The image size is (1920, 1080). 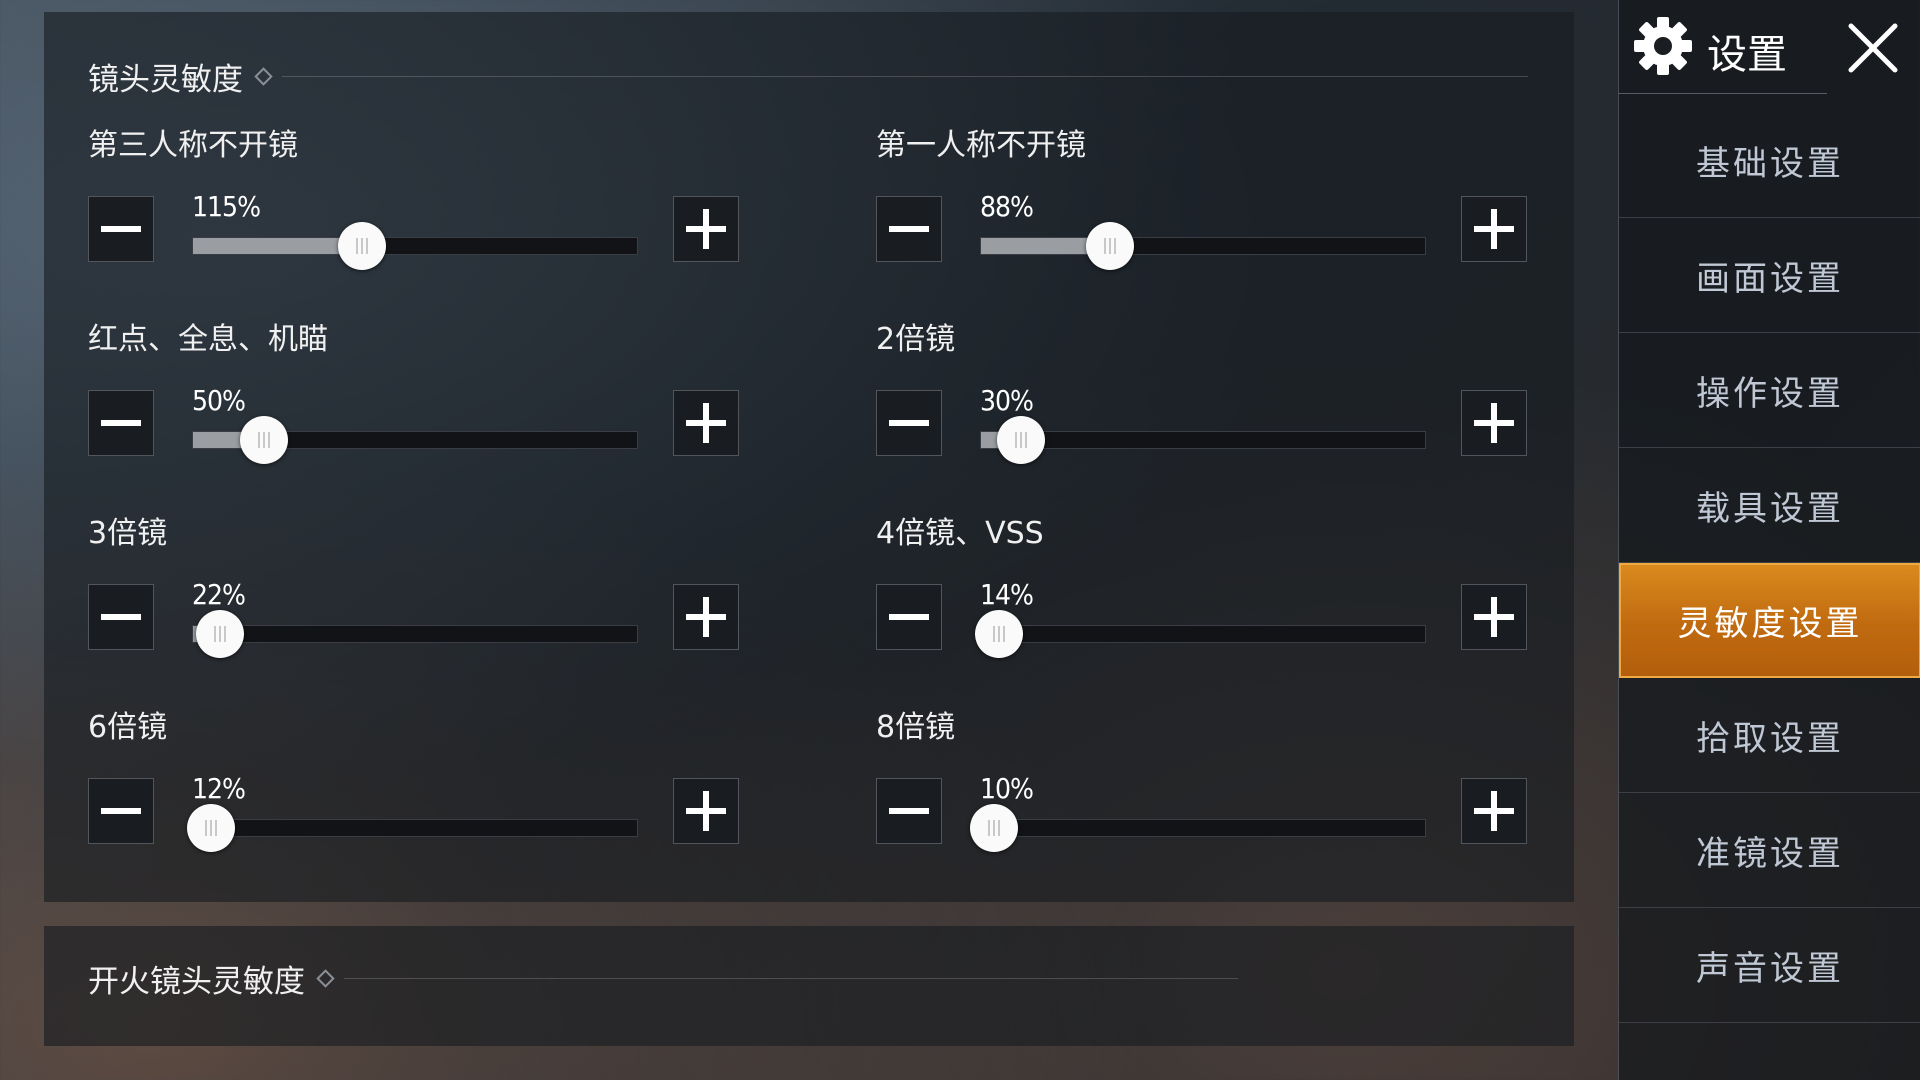 I want to click on sidebar-header: 设置, so click(x=1769, y=48).